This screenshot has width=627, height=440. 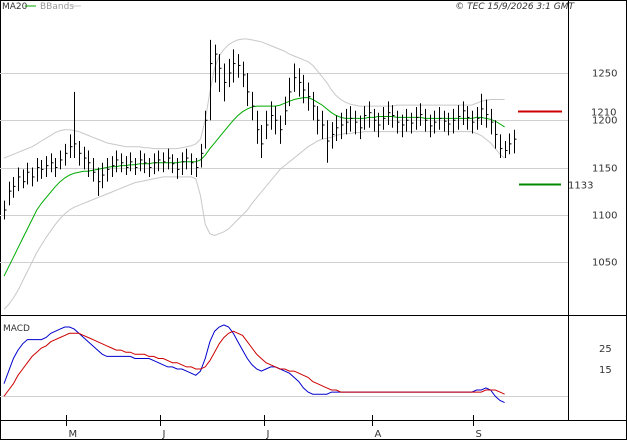 I want to click on macd-y-tick-label: 15, so click(x=605, y=370).